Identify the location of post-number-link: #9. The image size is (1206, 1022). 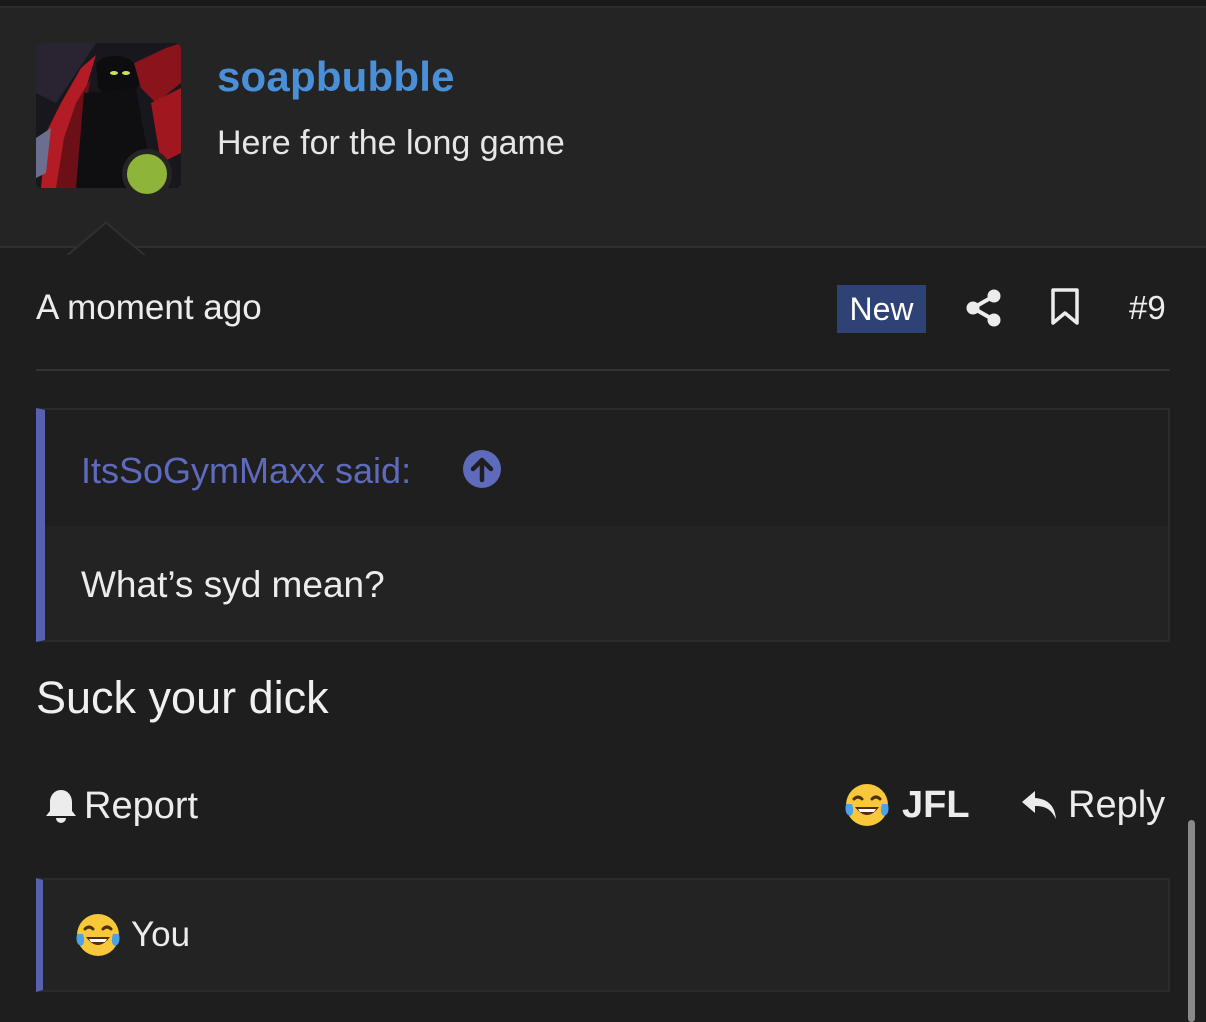
(1147, 308).